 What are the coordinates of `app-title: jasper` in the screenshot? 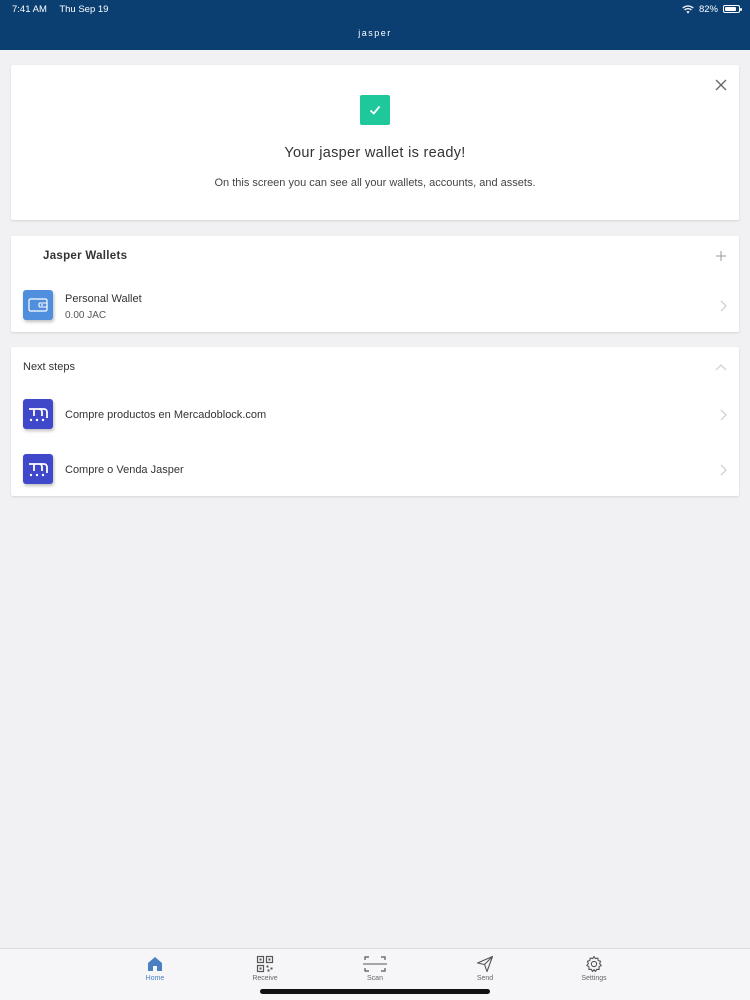 It's located at (375, 33).